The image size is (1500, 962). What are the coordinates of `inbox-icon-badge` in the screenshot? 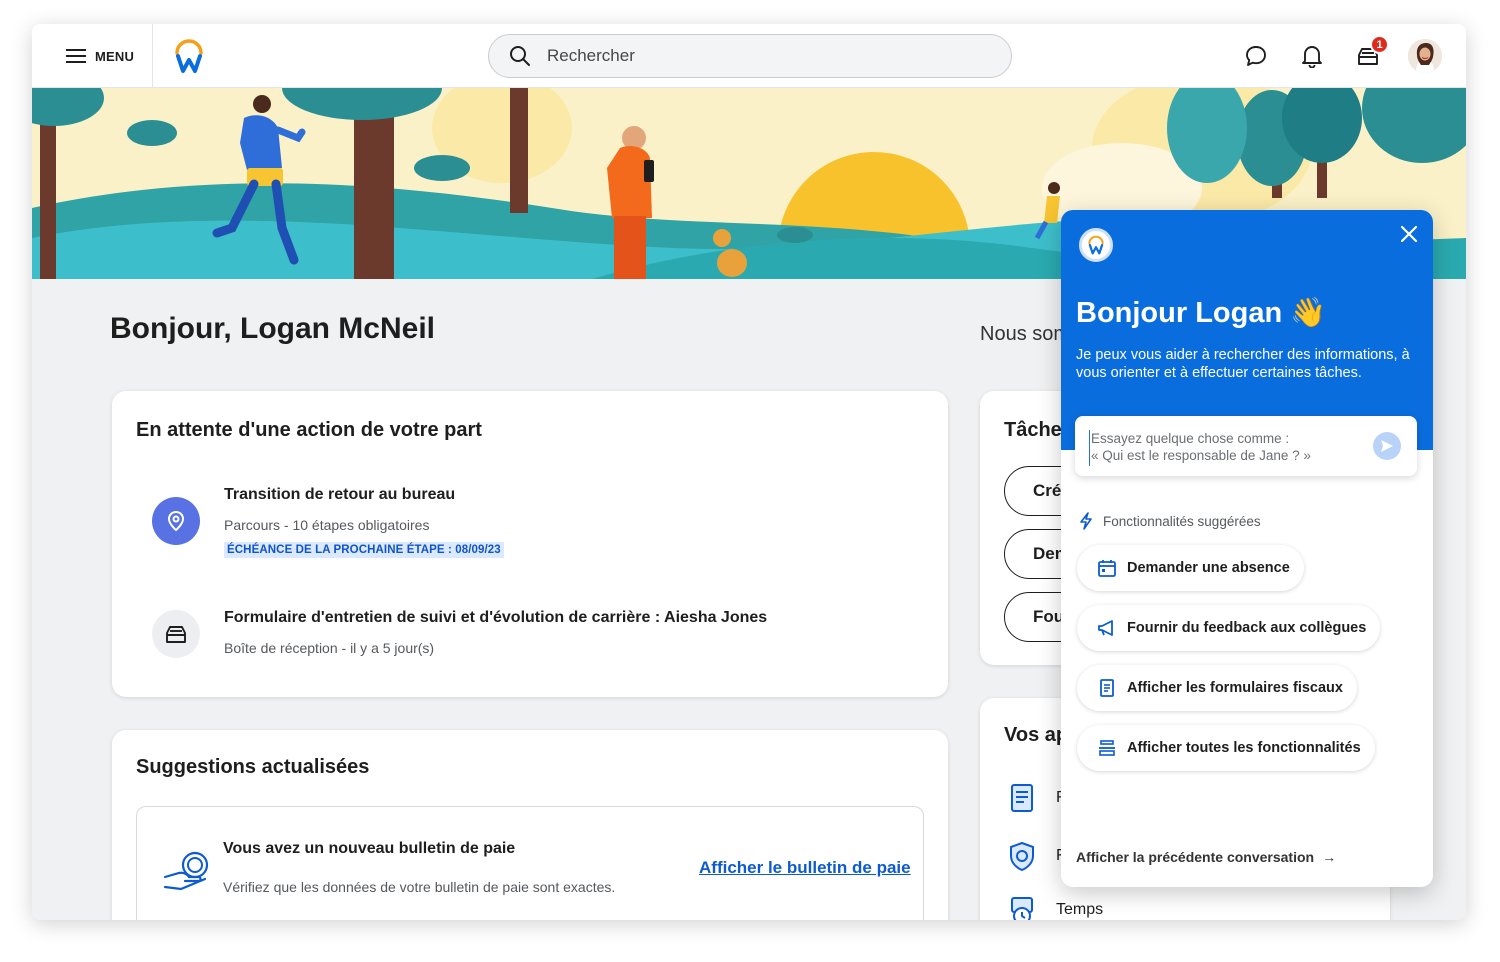 It's located at (176, 634).